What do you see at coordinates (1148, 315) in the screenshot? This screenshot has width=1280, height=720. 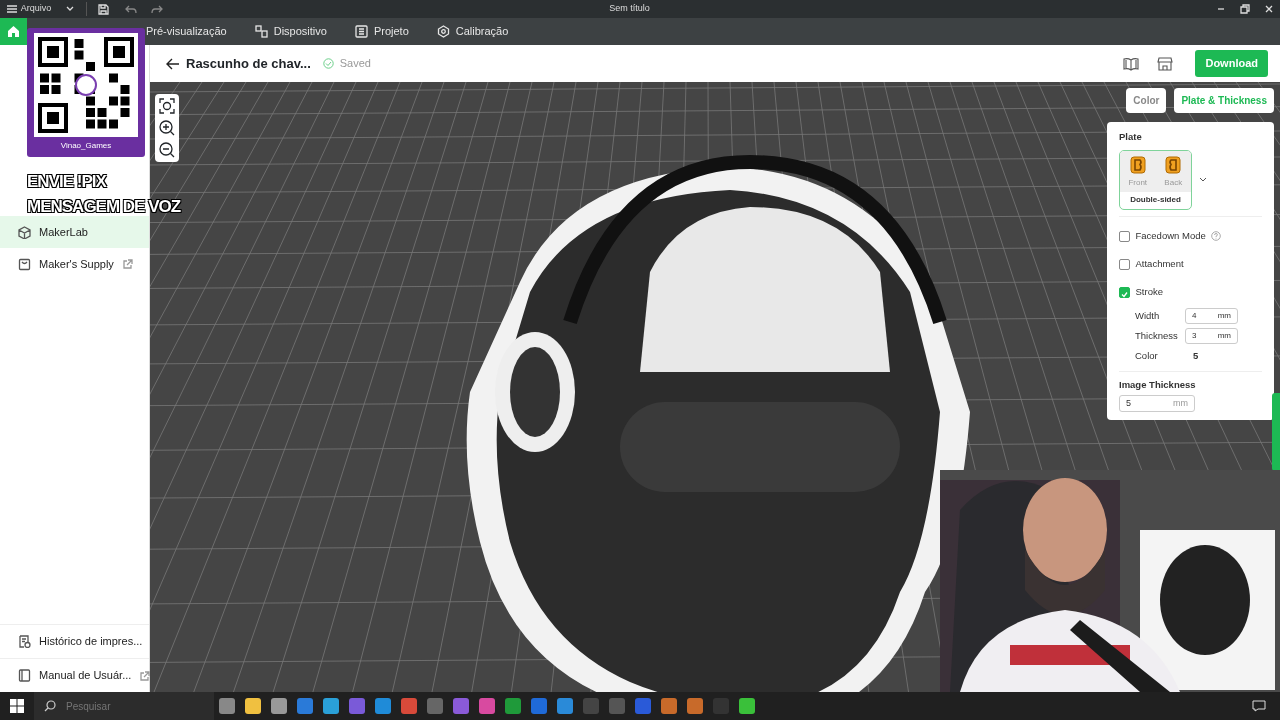 I see `field-label: Width` at bounding box center [1148, 315].